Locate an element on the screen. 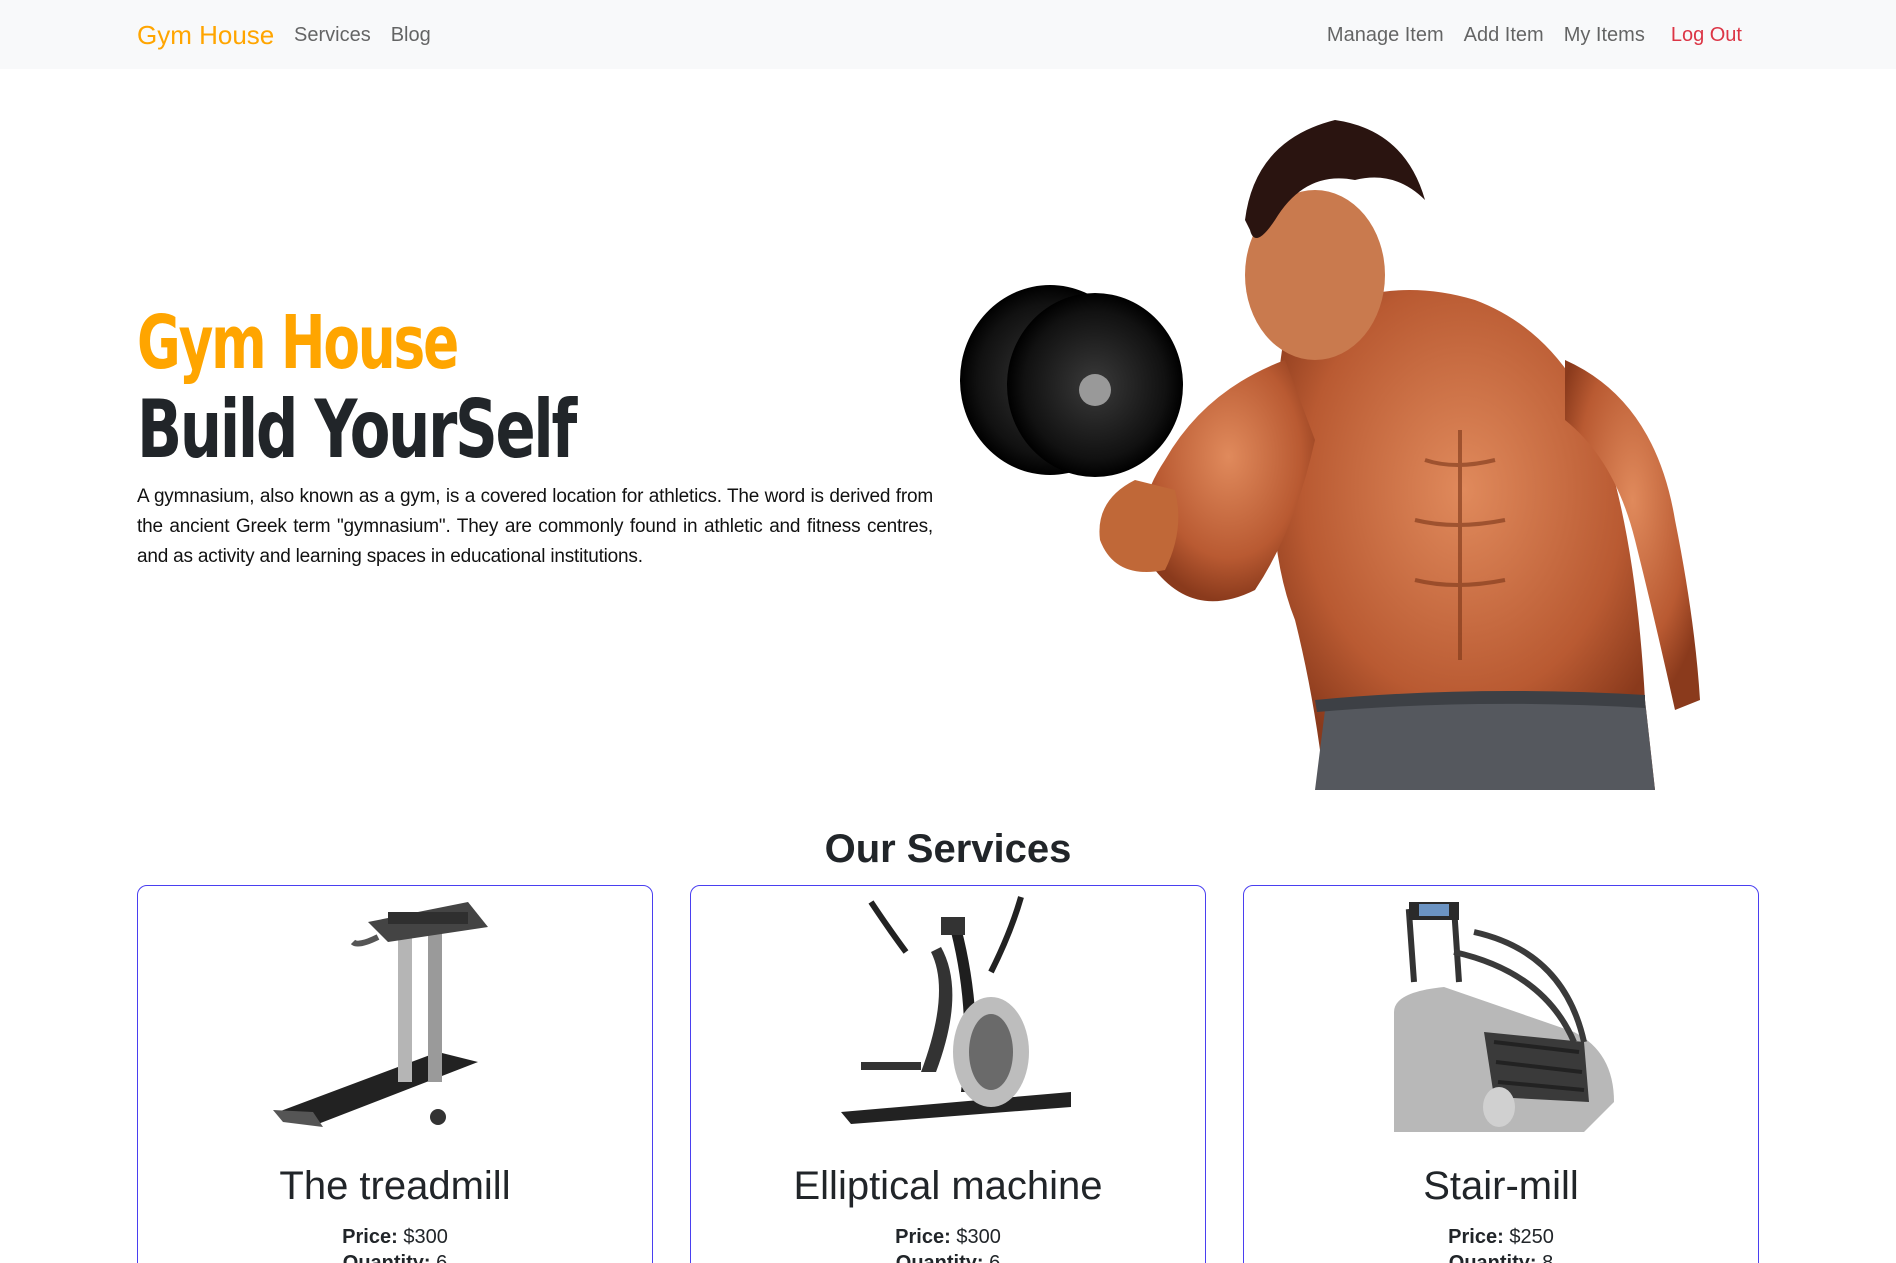  card-price: Price: $250 is located at coordinates (1501, 1237).